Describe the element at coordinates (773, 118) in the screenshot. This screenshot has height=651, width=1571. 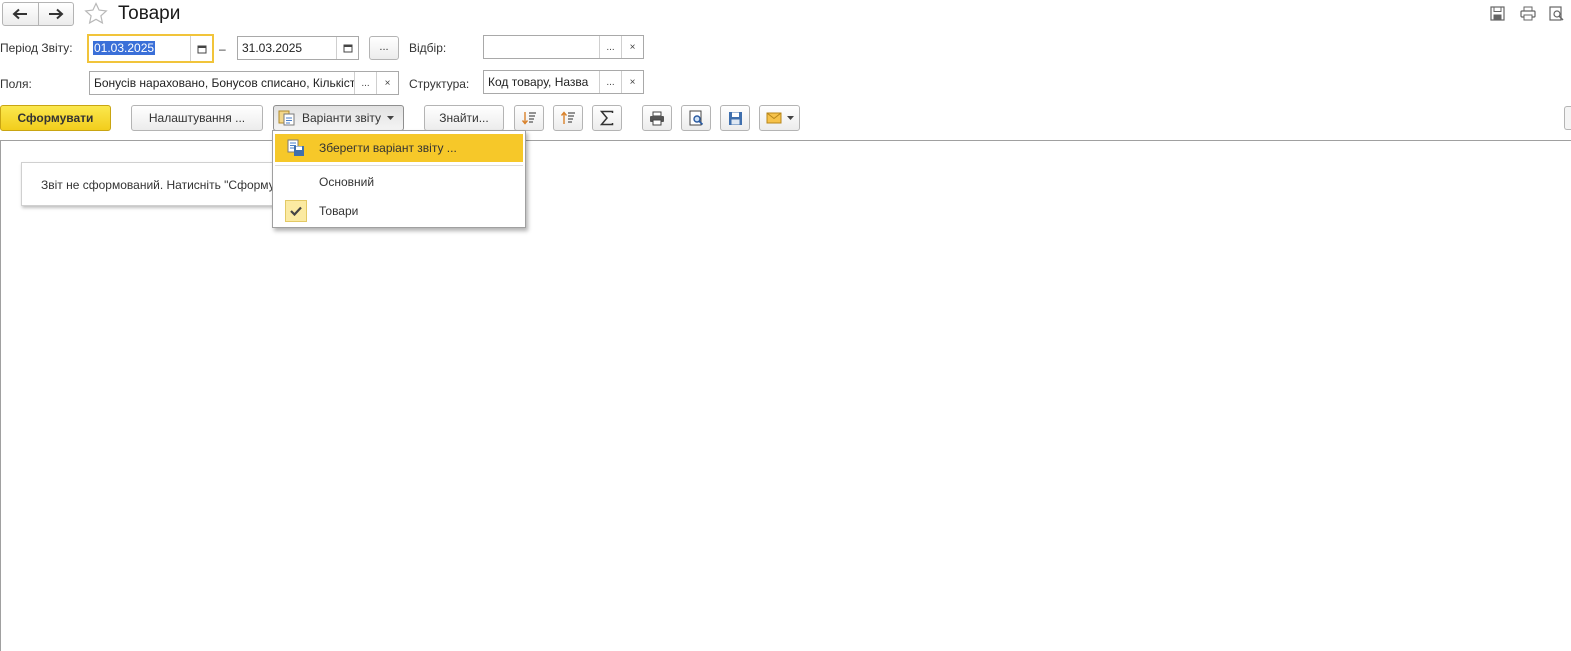
I see `envelope-icon` at that location.